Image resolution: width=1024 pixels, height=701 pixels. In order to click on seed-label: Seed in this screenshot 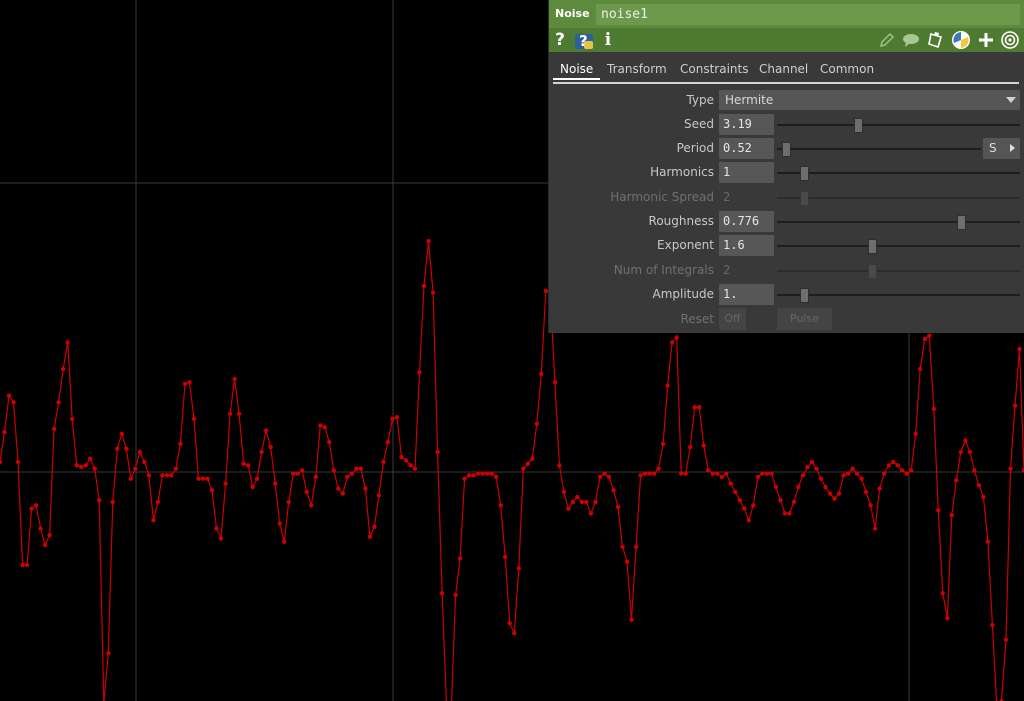, I will do `click(699, 124)`.